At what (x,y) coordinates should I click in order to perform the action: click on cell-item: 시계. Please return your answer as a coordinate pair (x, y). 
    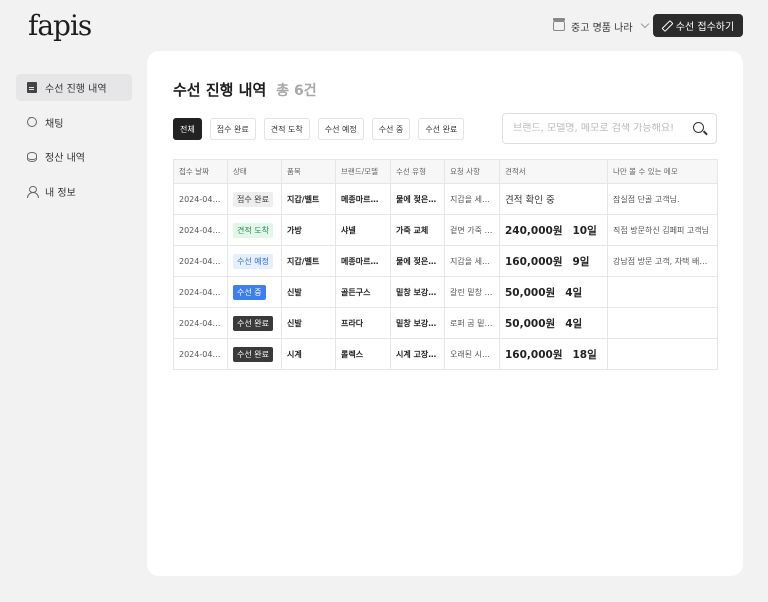
    Looking at the image, I should click on (308, 354).